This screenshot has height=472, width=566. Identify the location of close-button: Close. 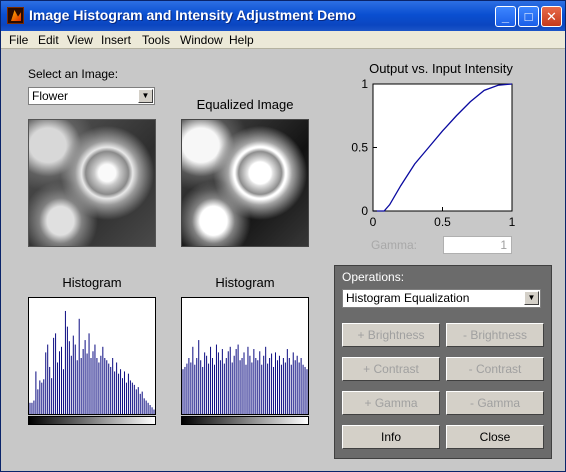
(495, 437).